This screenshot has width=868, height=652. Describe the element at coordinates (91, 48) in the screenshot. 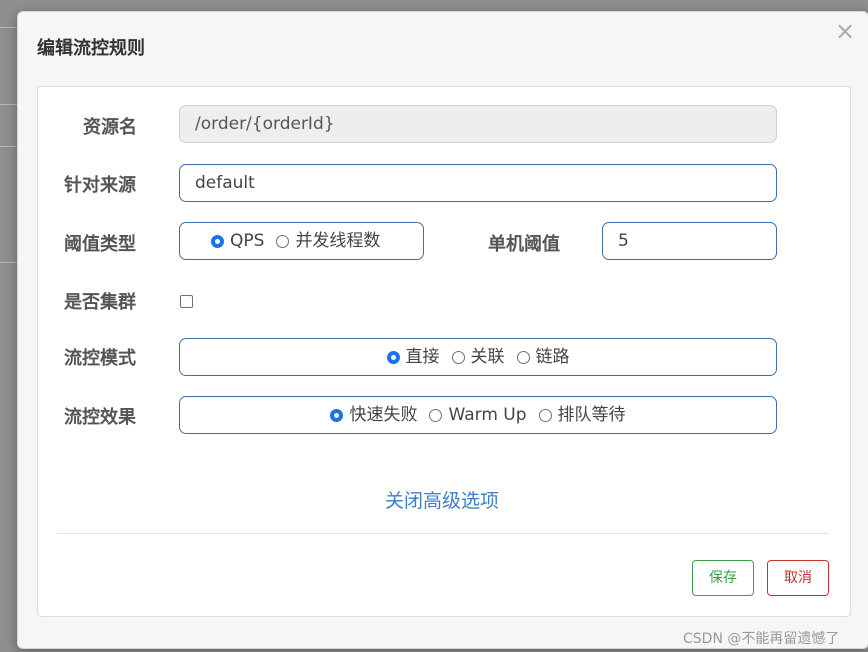

I see `dialog-title: 编辑流控规则` at that location.